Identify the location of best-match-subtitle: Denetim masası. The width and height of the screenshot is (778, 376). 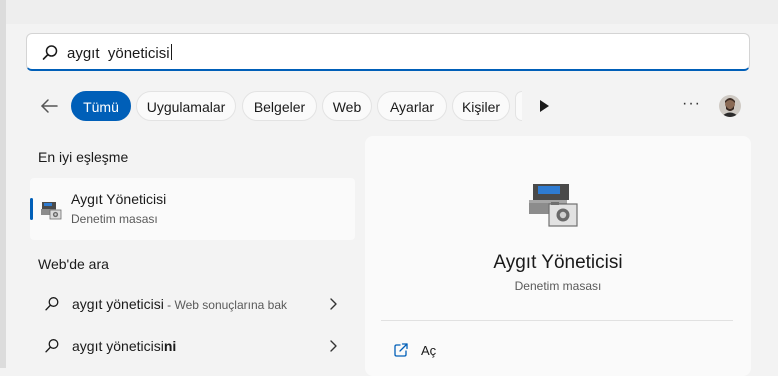
(114, 219).